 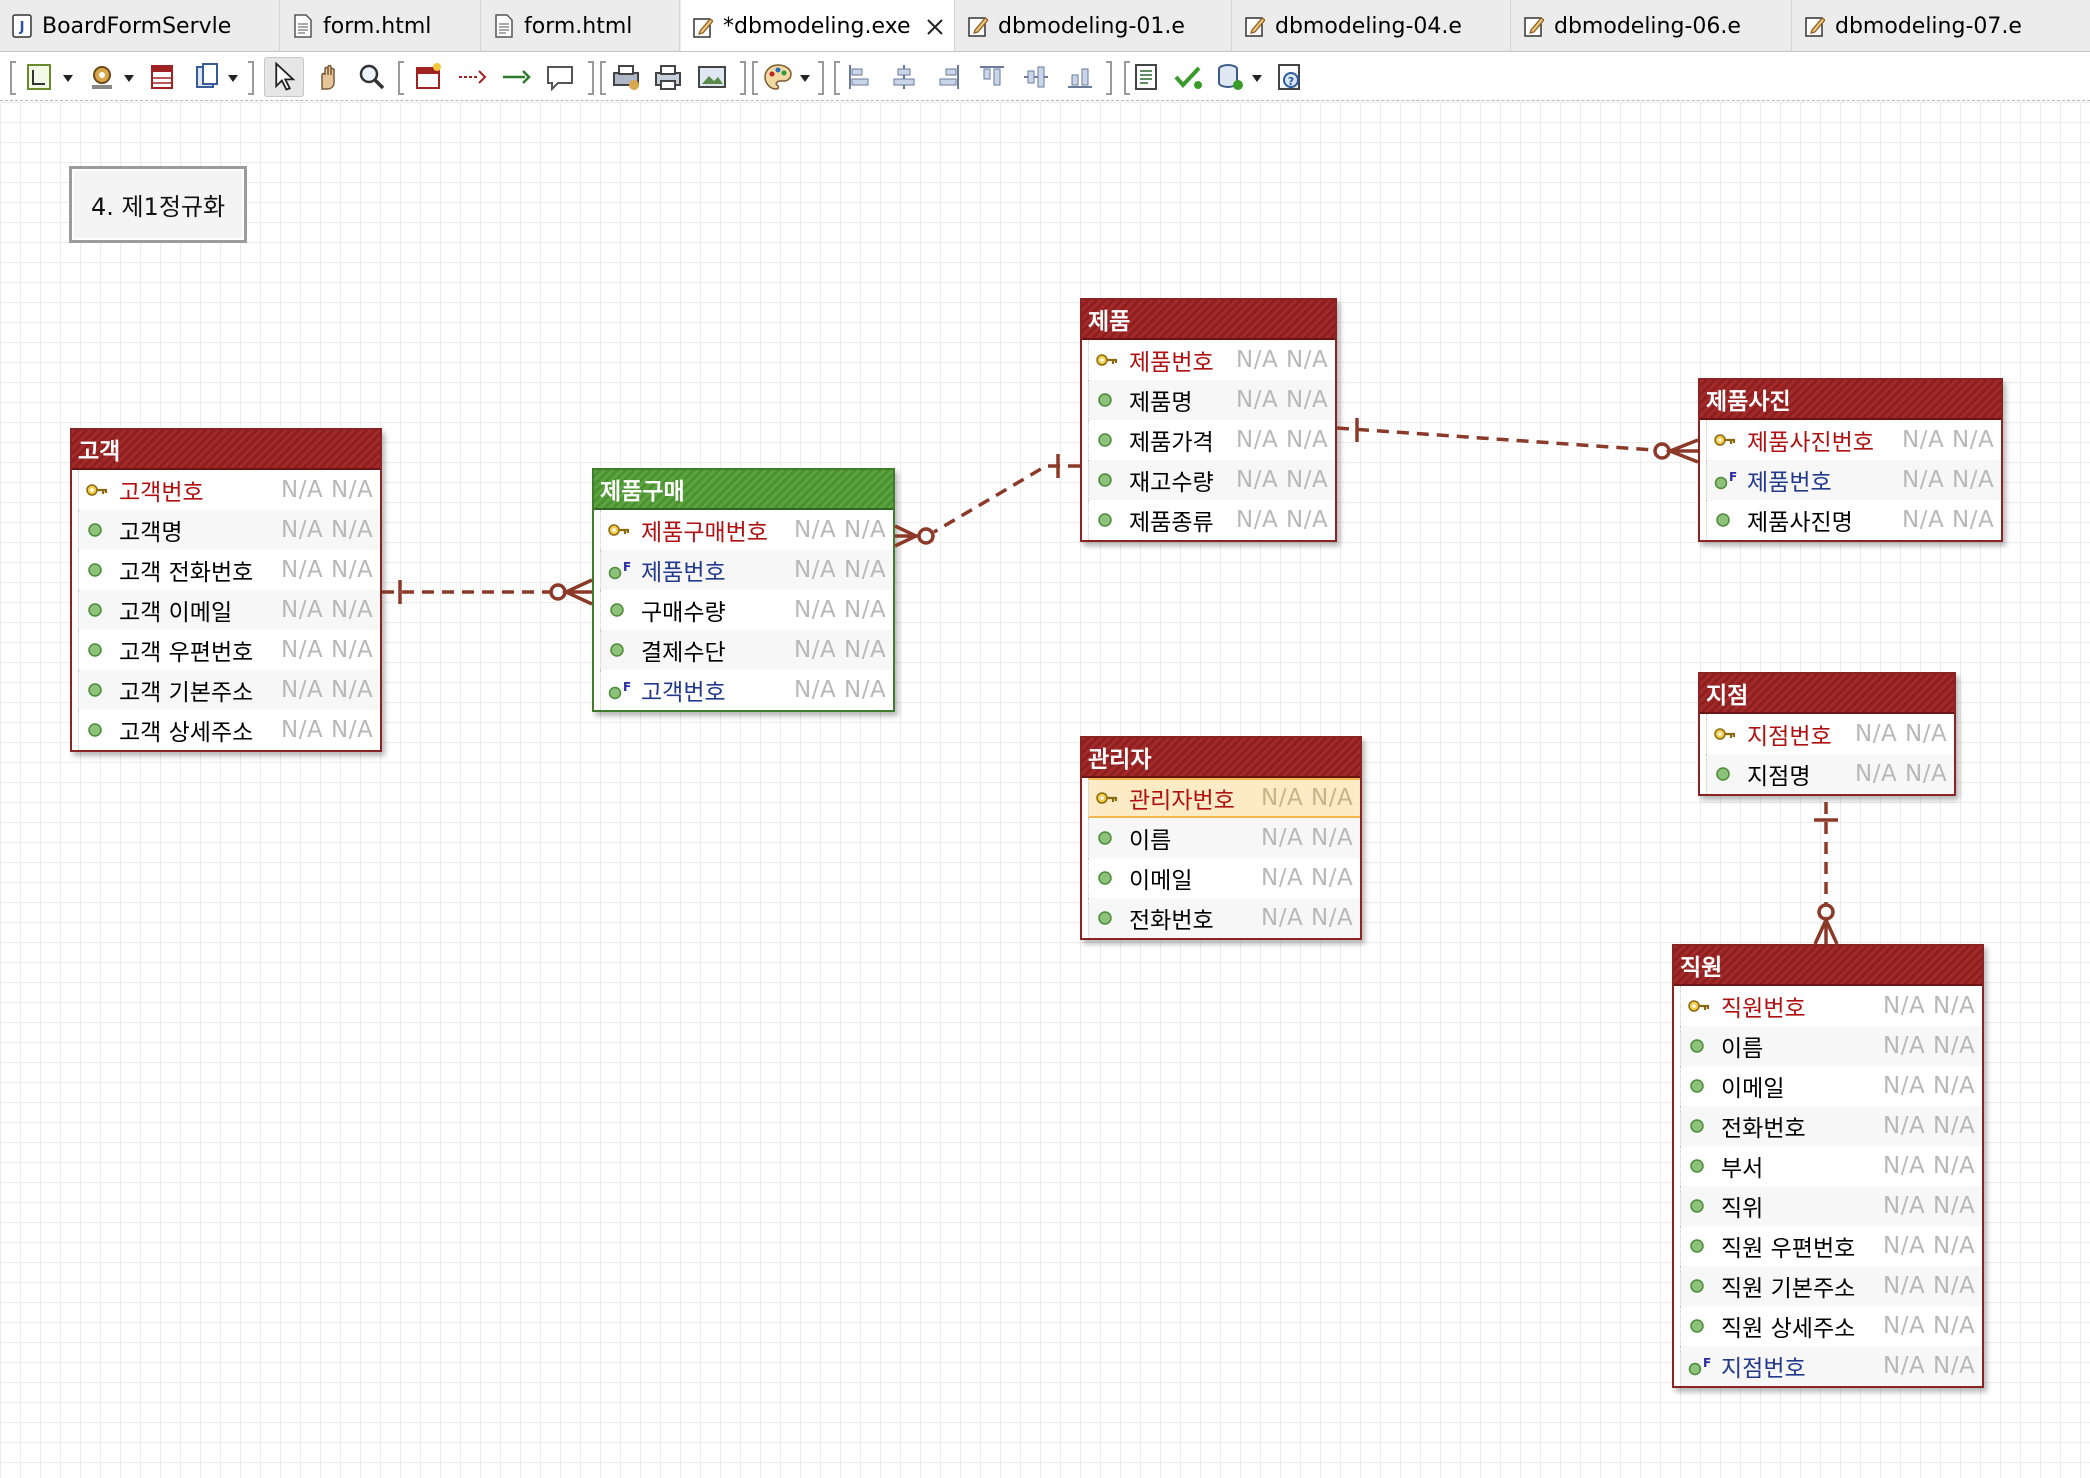 What do you see at coordinates (1742, 1169) in the screenshot?
I see `column-name: 부서` at bounding box center [1742, 1169].